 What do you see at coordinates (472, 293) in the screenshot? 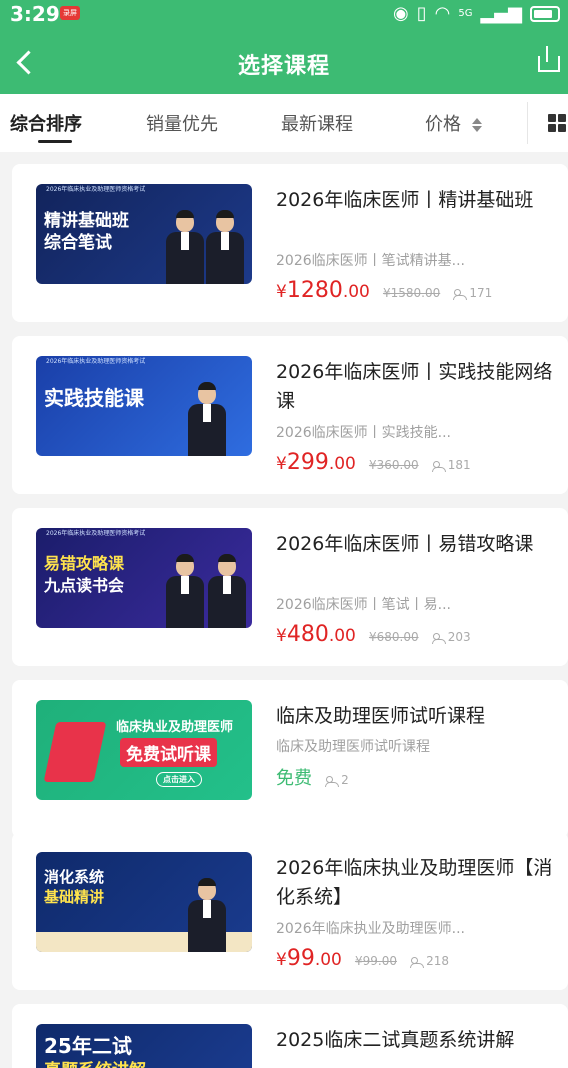
I see `enrolled-count: 171` at bounding box center [472, 293].